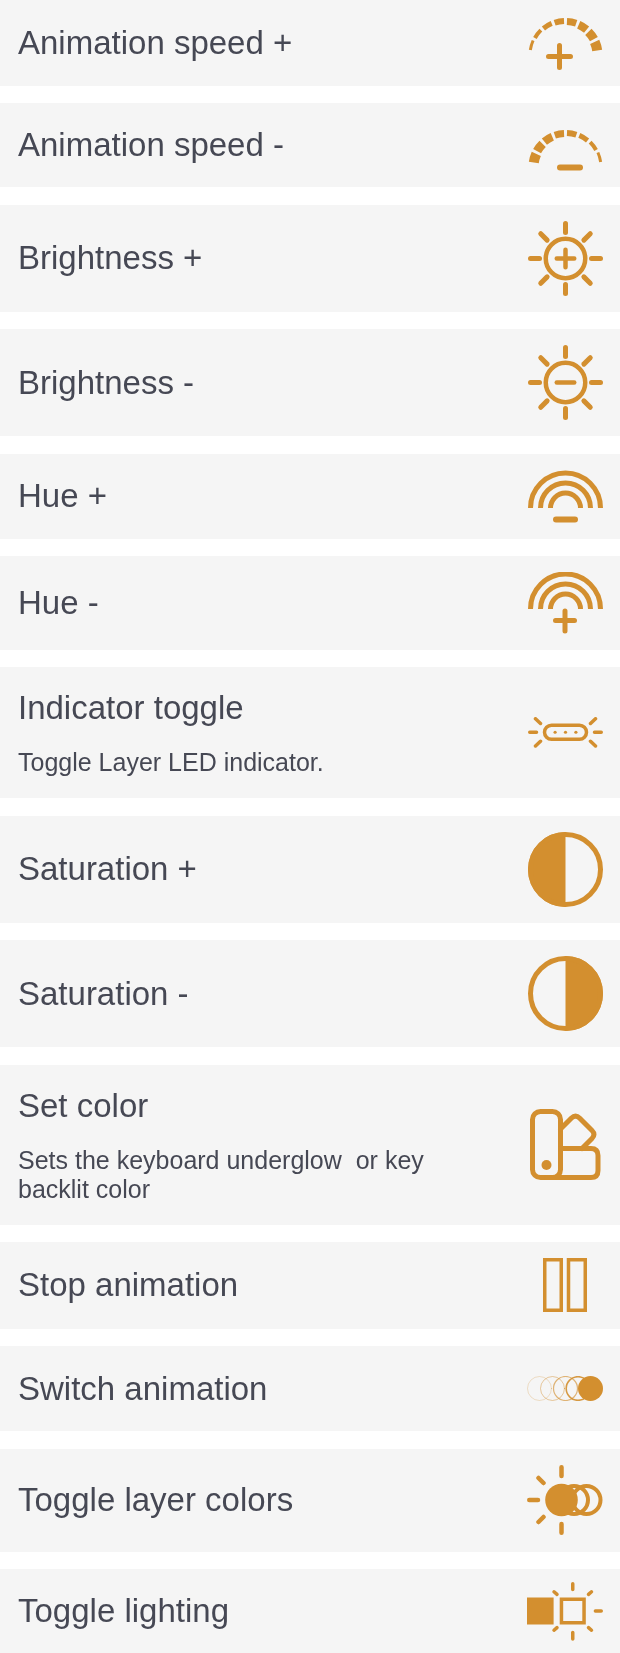  What do you see at coordinates (151, 145) in the screenshot?
I see `option-title: Animation speed -` at bounding box center [151, 145].